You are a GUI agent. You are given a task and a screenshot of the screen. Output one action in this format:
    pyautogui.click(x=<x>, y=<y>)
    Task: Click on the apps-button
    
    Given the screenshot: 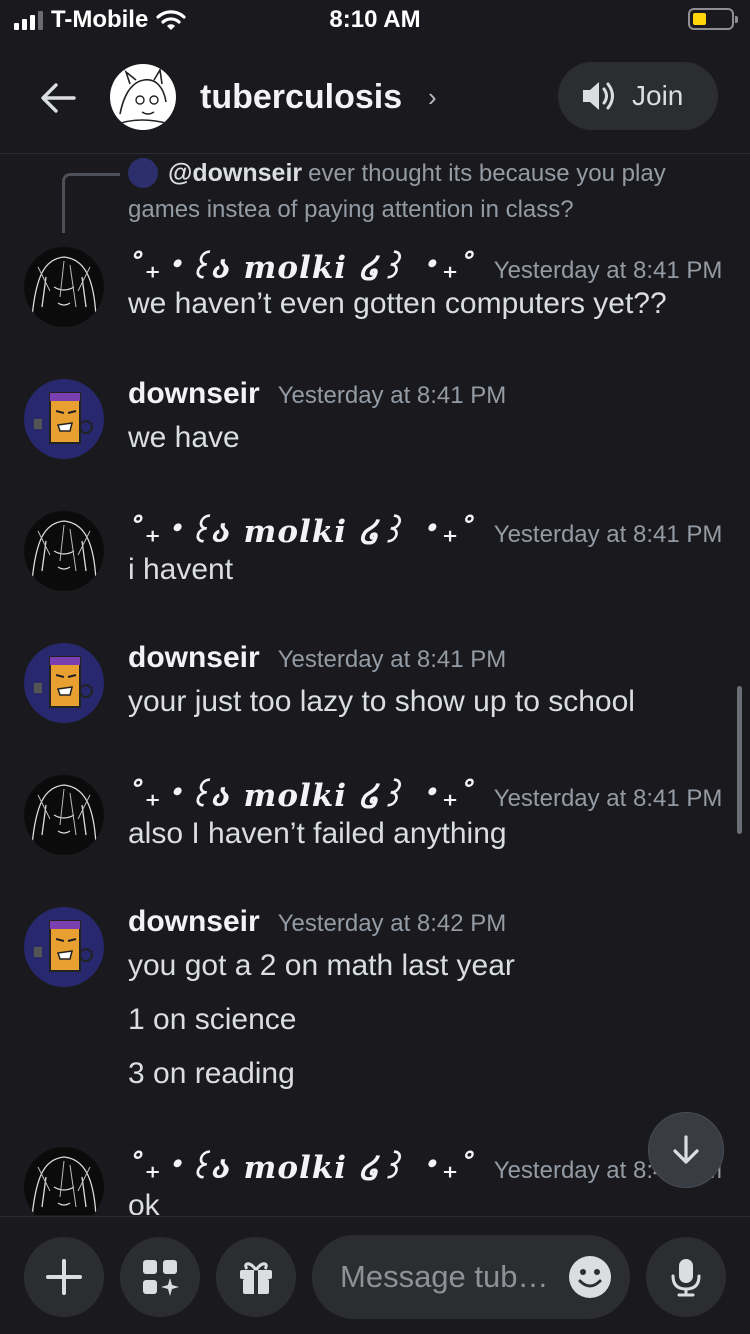 What is the action you would take?
    pyautogui.click(x=160, y=1277)
    